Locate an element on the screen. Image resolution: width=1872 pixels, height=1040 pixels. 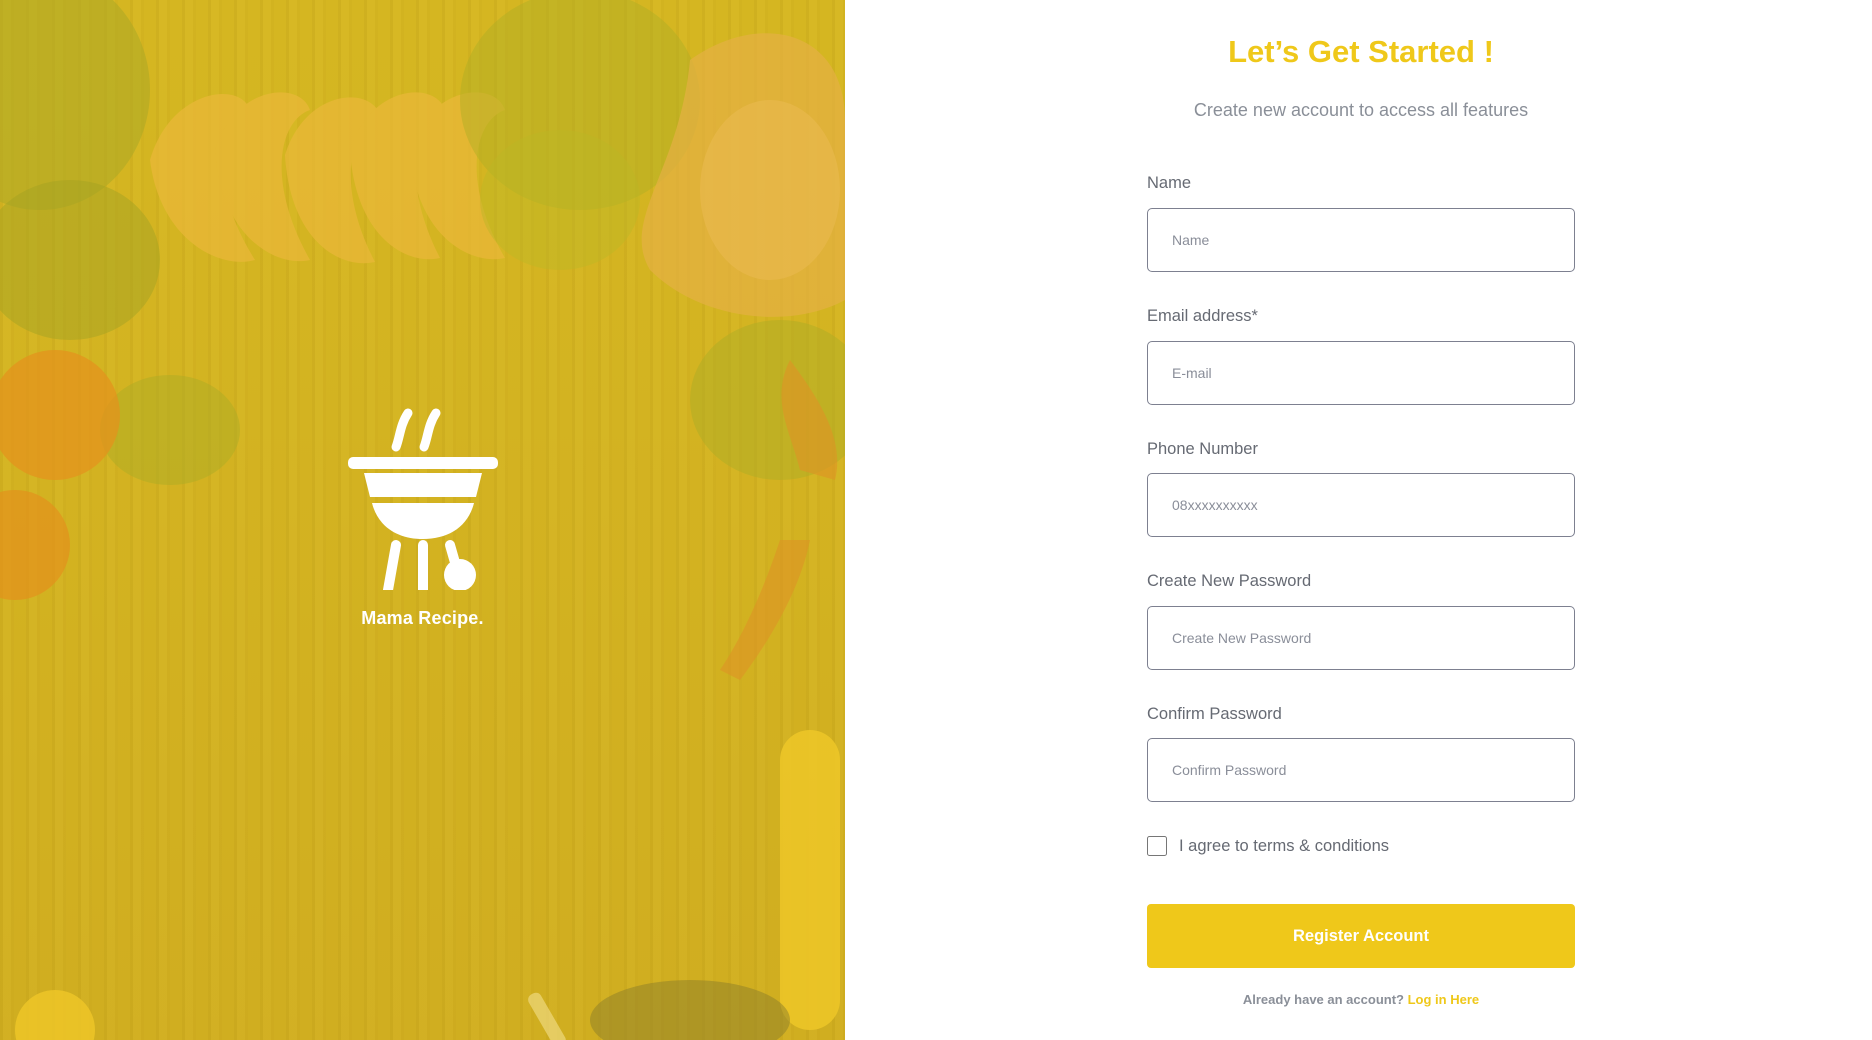
new-password-input is located at coordinates (1361, 638).